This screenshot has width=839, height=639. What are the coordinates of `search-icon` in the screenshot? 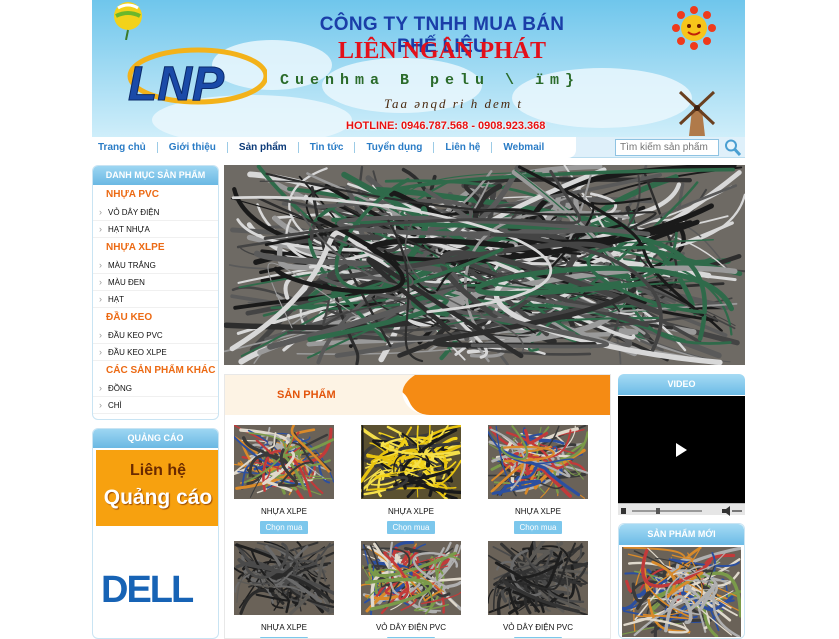 It's located at (733, 147).